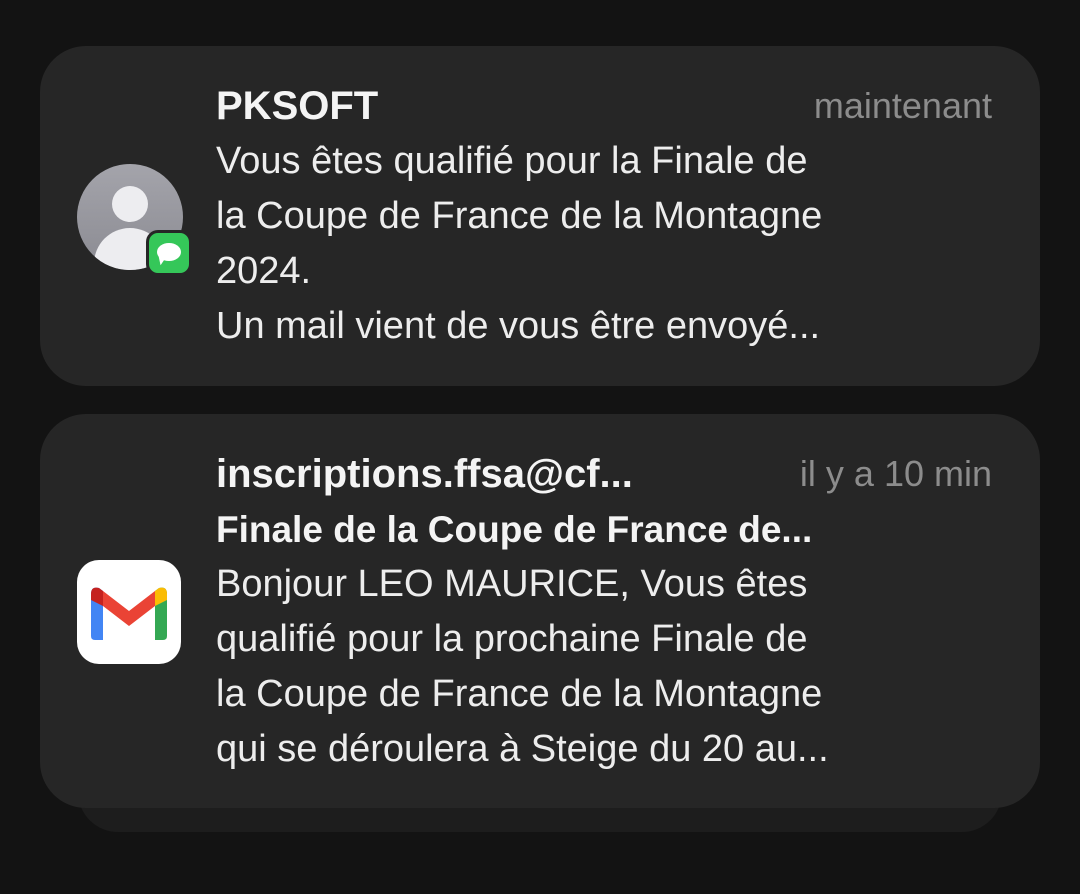 The height and width of the screenshot is (894, 1080). Describe the element at coordinates (512, 639) in the screenshot. I see `body-line: qualifié pour la prochaine Finale de` at that location.